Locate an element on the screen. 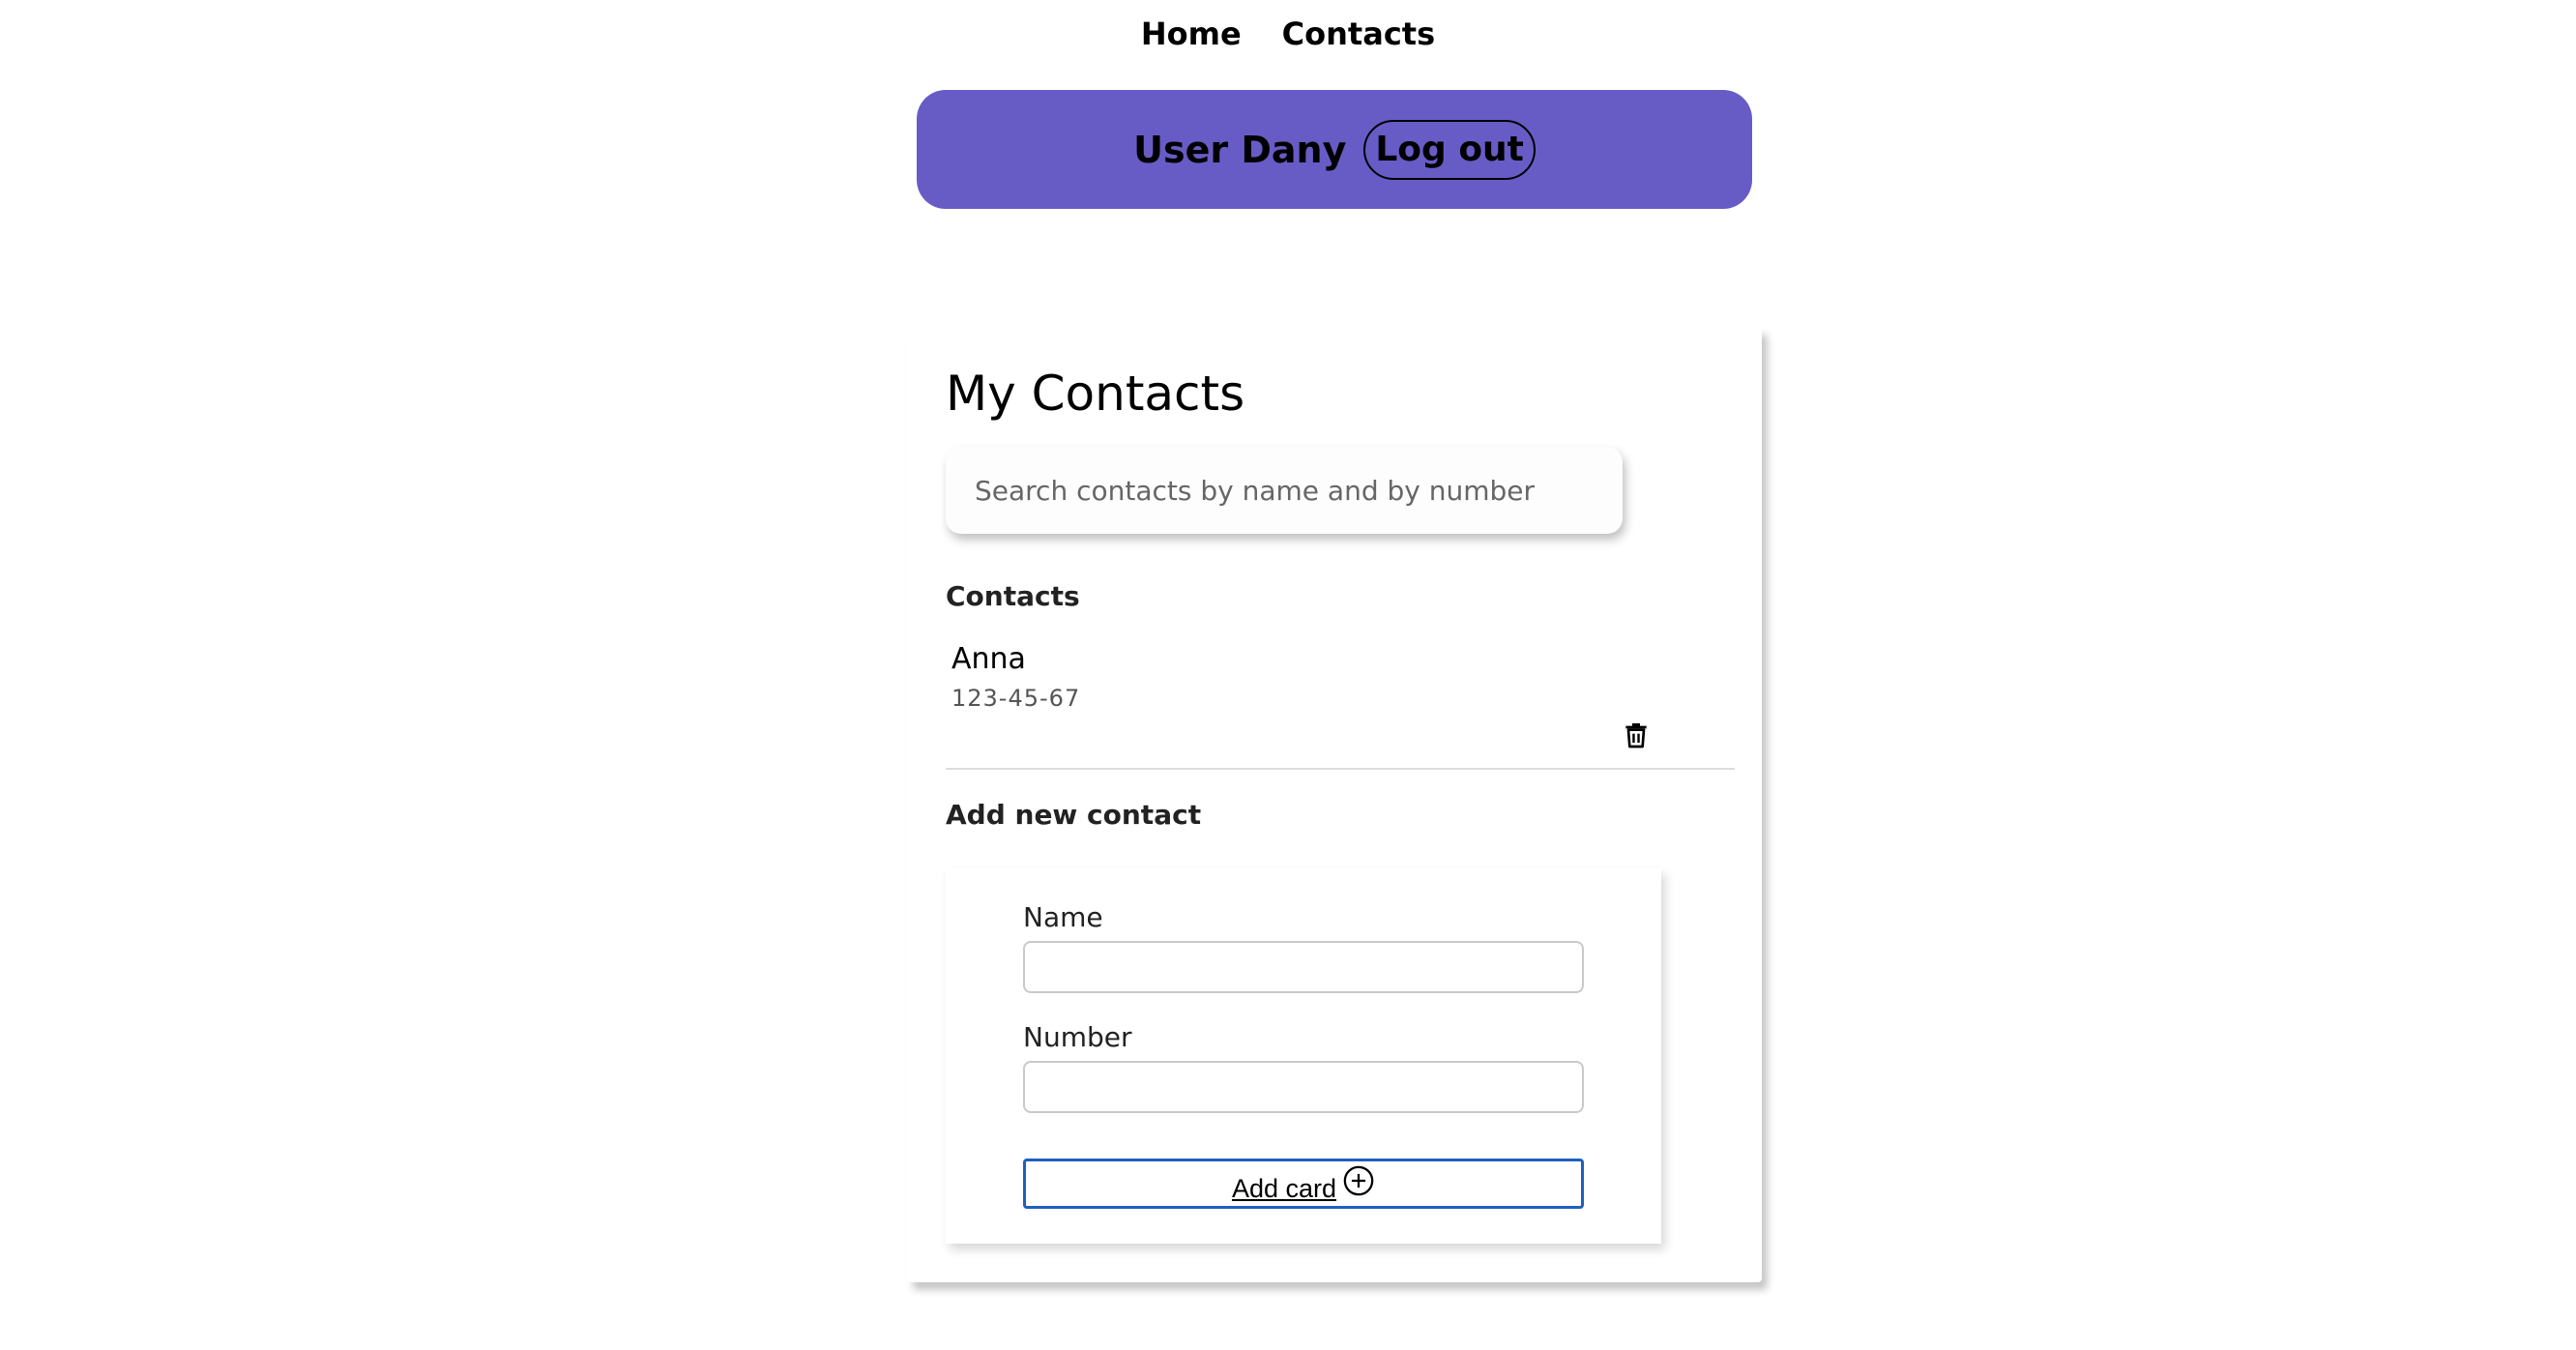  nav-link-home: Home is located at coordinates (1191, 33).